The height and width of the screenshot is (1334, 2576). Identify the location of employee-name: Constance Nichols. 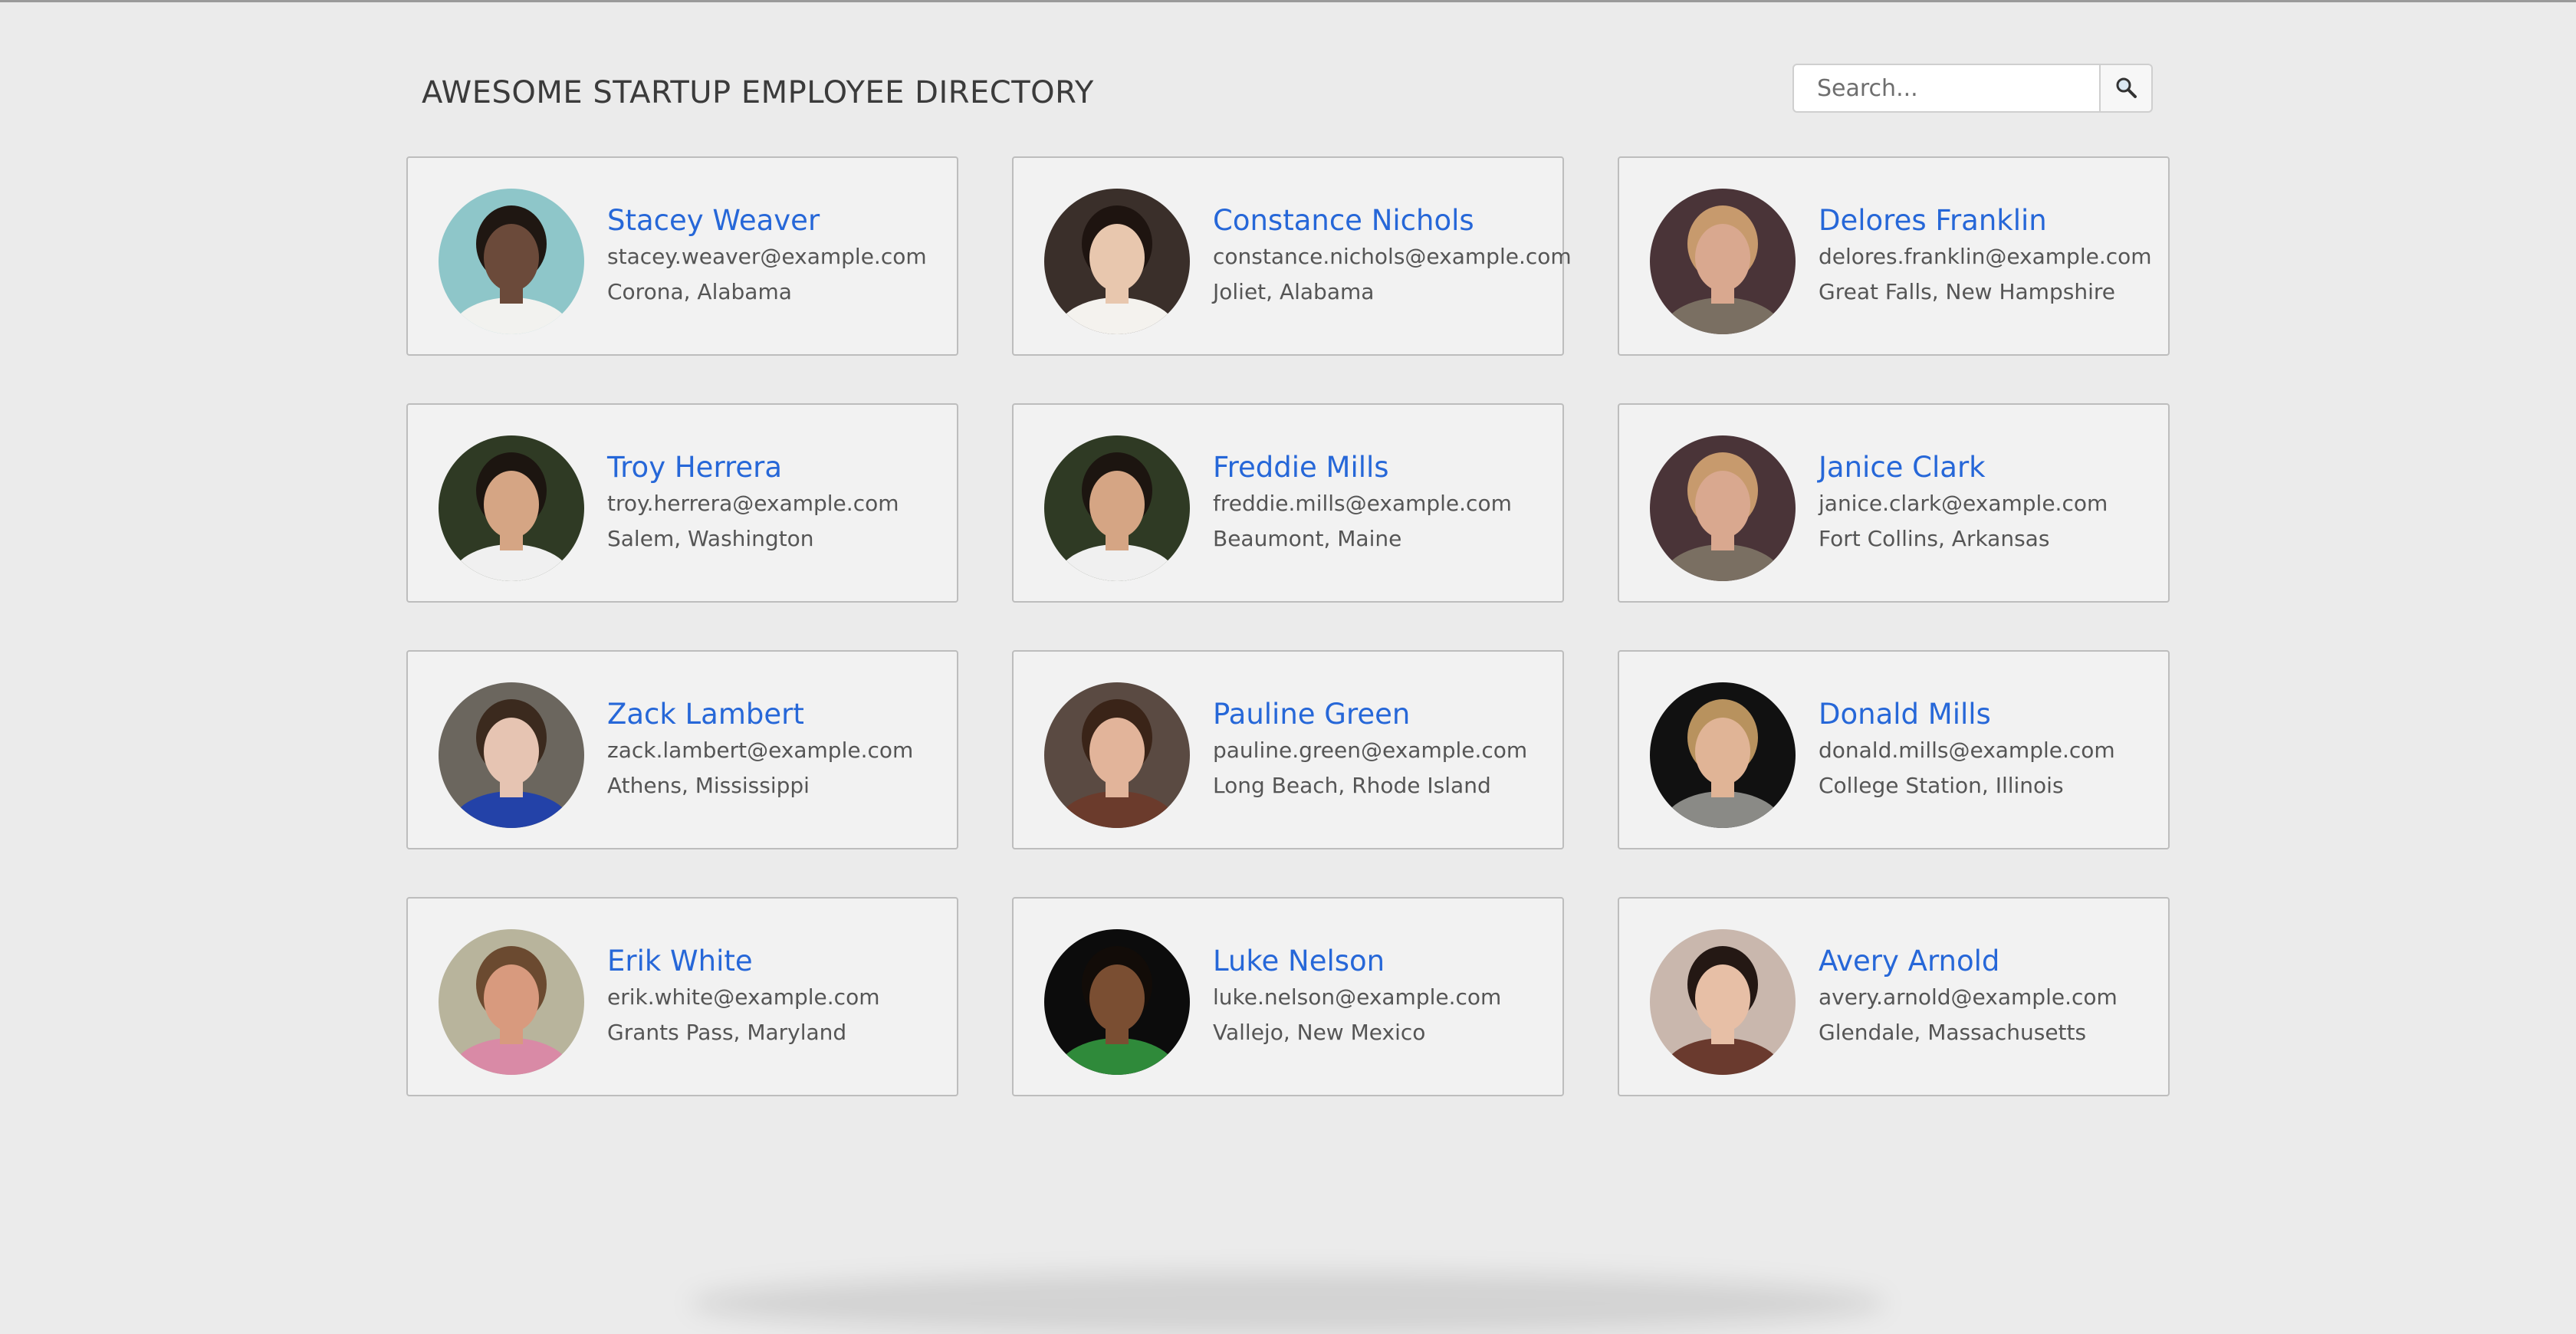
(1343, 221).